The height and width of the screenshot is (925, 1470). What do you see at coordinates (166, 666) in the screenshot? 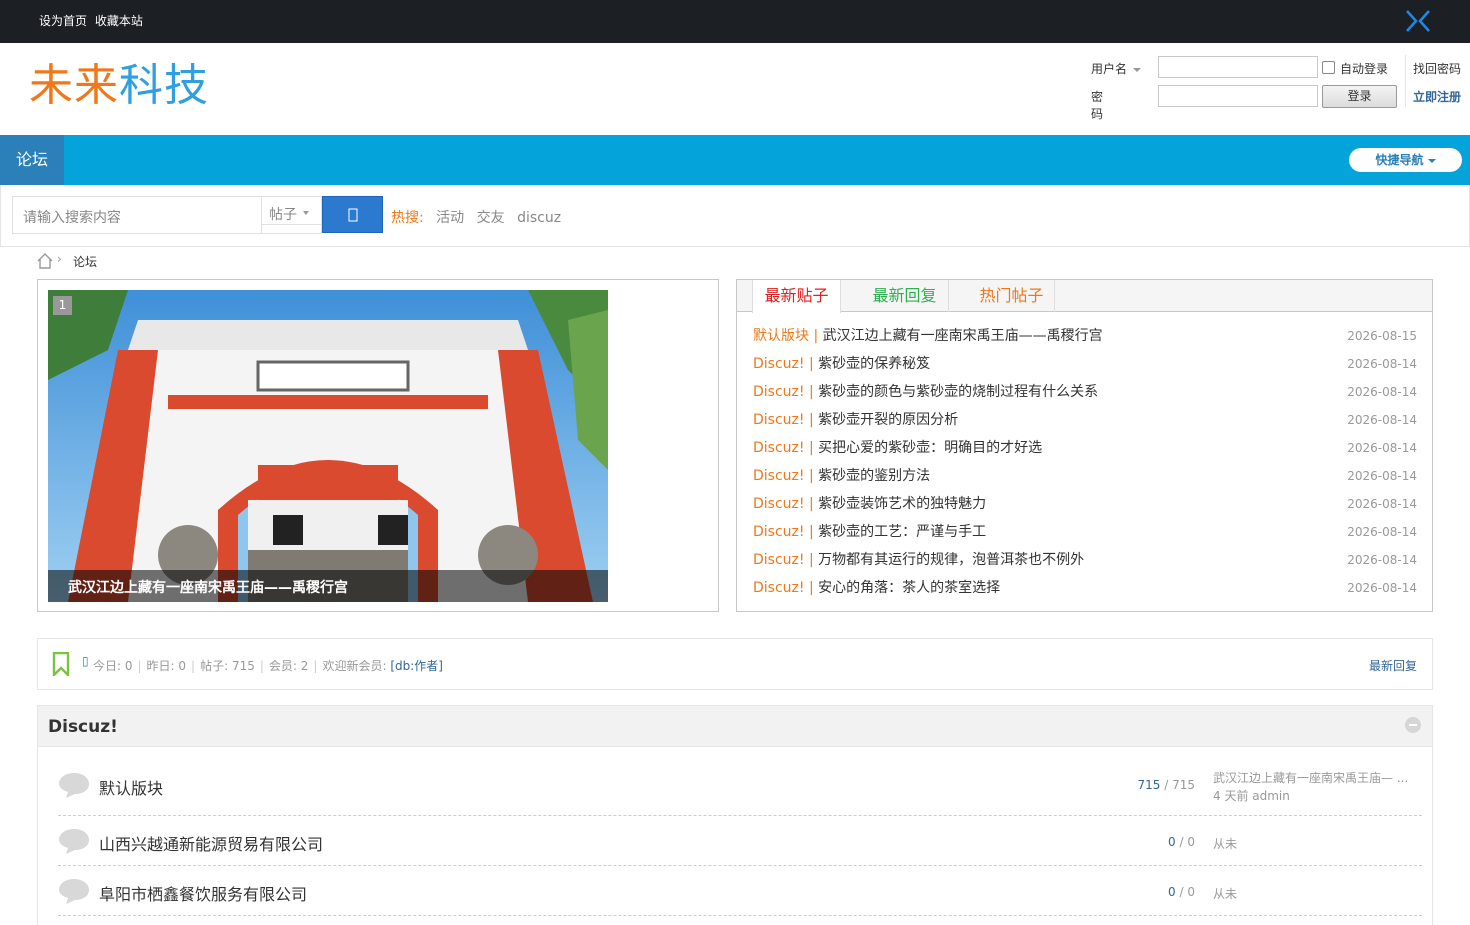
I see `stat-yesterday: 昨日: 0` at bounding box center [166, 666].